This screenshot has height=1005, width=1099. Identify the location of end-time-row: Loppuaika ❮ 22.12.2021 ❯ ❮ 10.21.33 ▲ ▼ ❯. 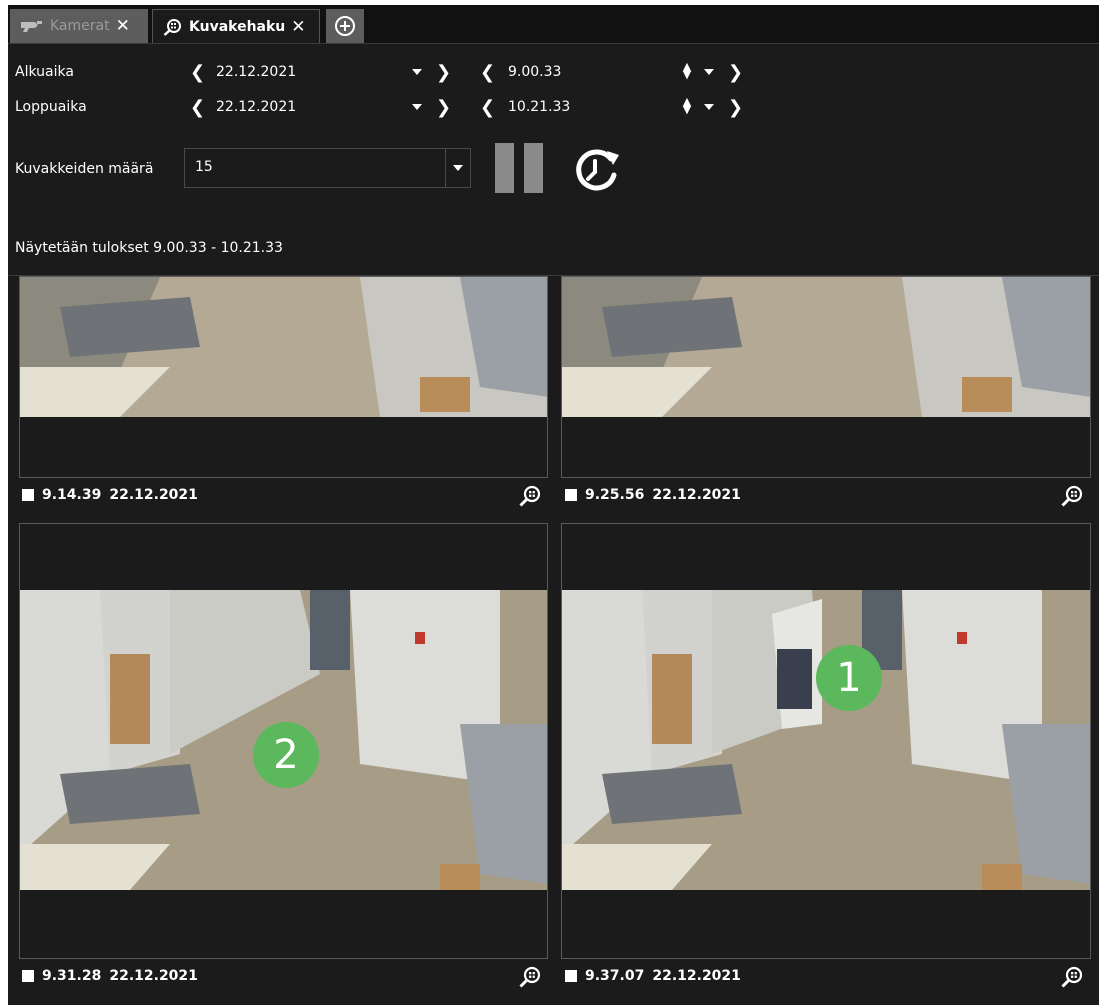
(553, 107).